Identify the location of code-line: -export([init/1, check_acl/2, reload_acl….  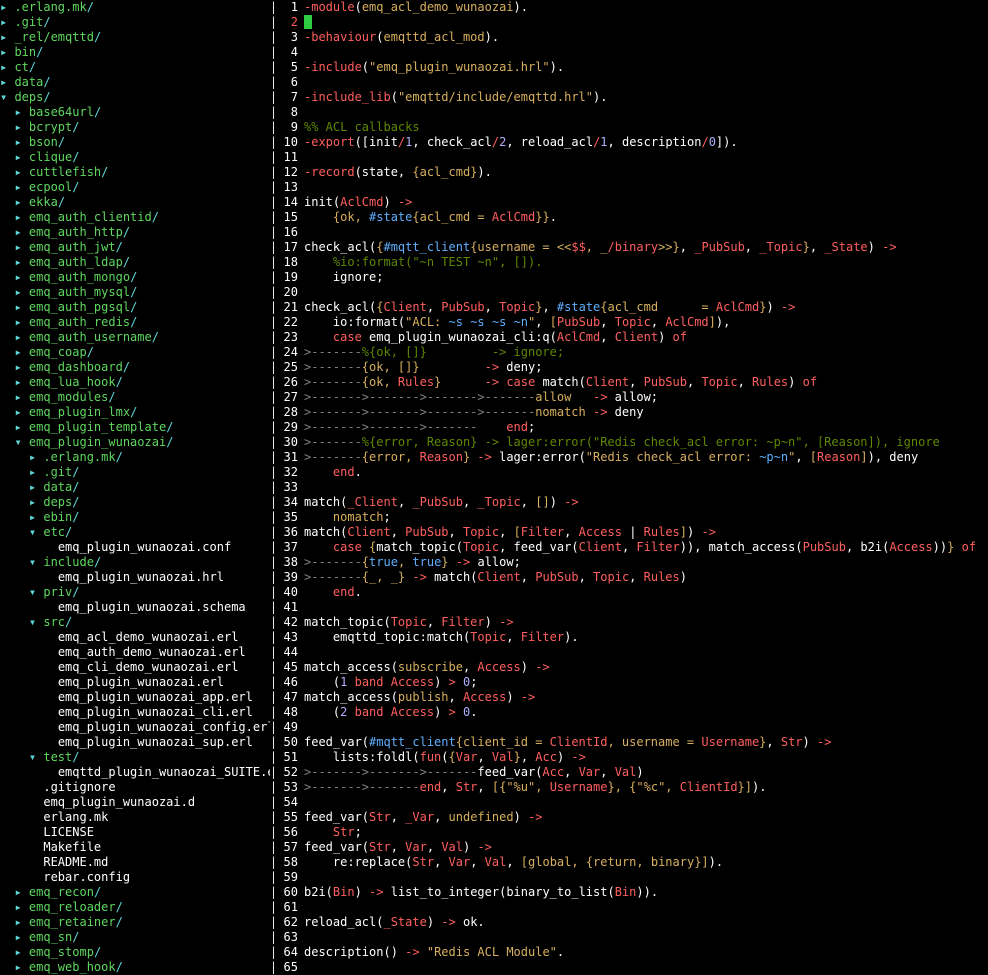
(646, 142).